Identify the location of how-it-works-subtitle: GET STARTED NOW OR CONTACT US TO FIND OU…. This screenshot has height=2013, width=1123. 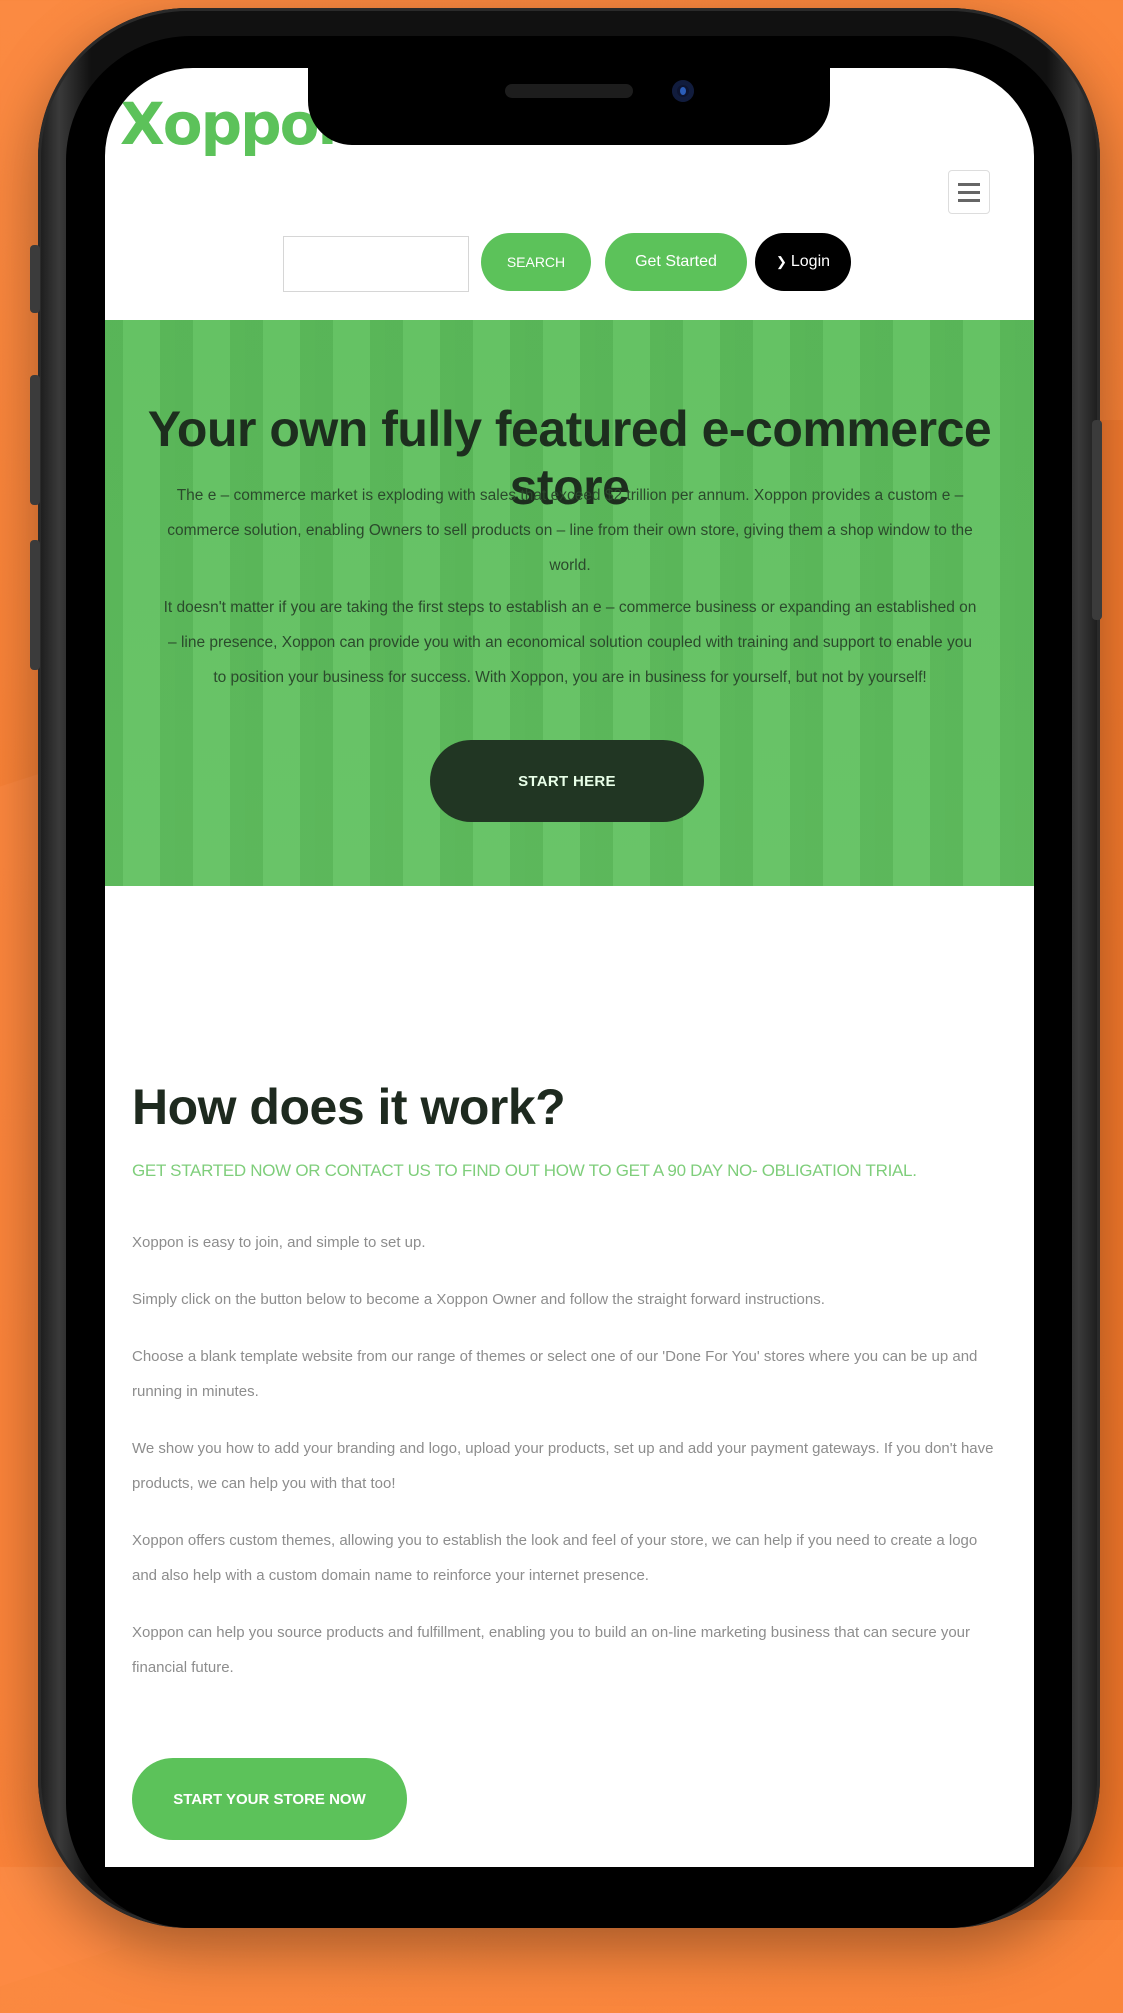
(524, 1170).